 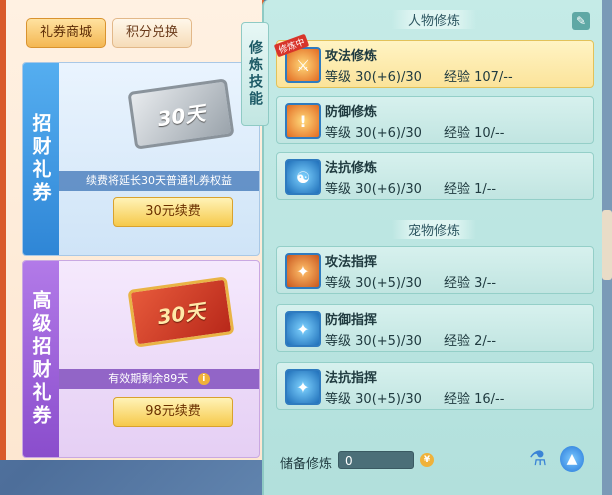 I want to click on card-side-label: 招财礼券, so click(x=41, y=159).